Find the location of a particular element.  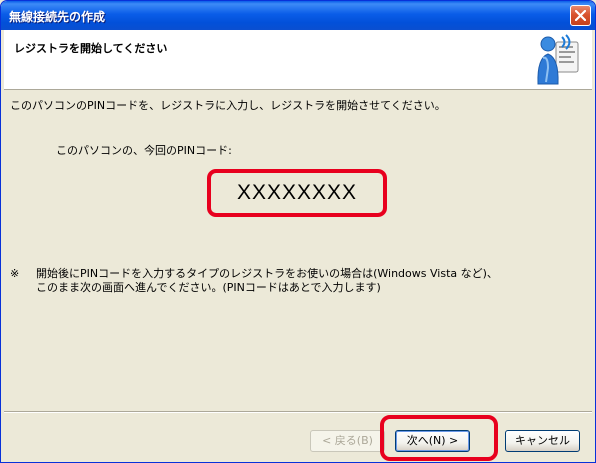

pin-label: このパソコンの、今回のPINコード: is located at coordinates (144, 150).